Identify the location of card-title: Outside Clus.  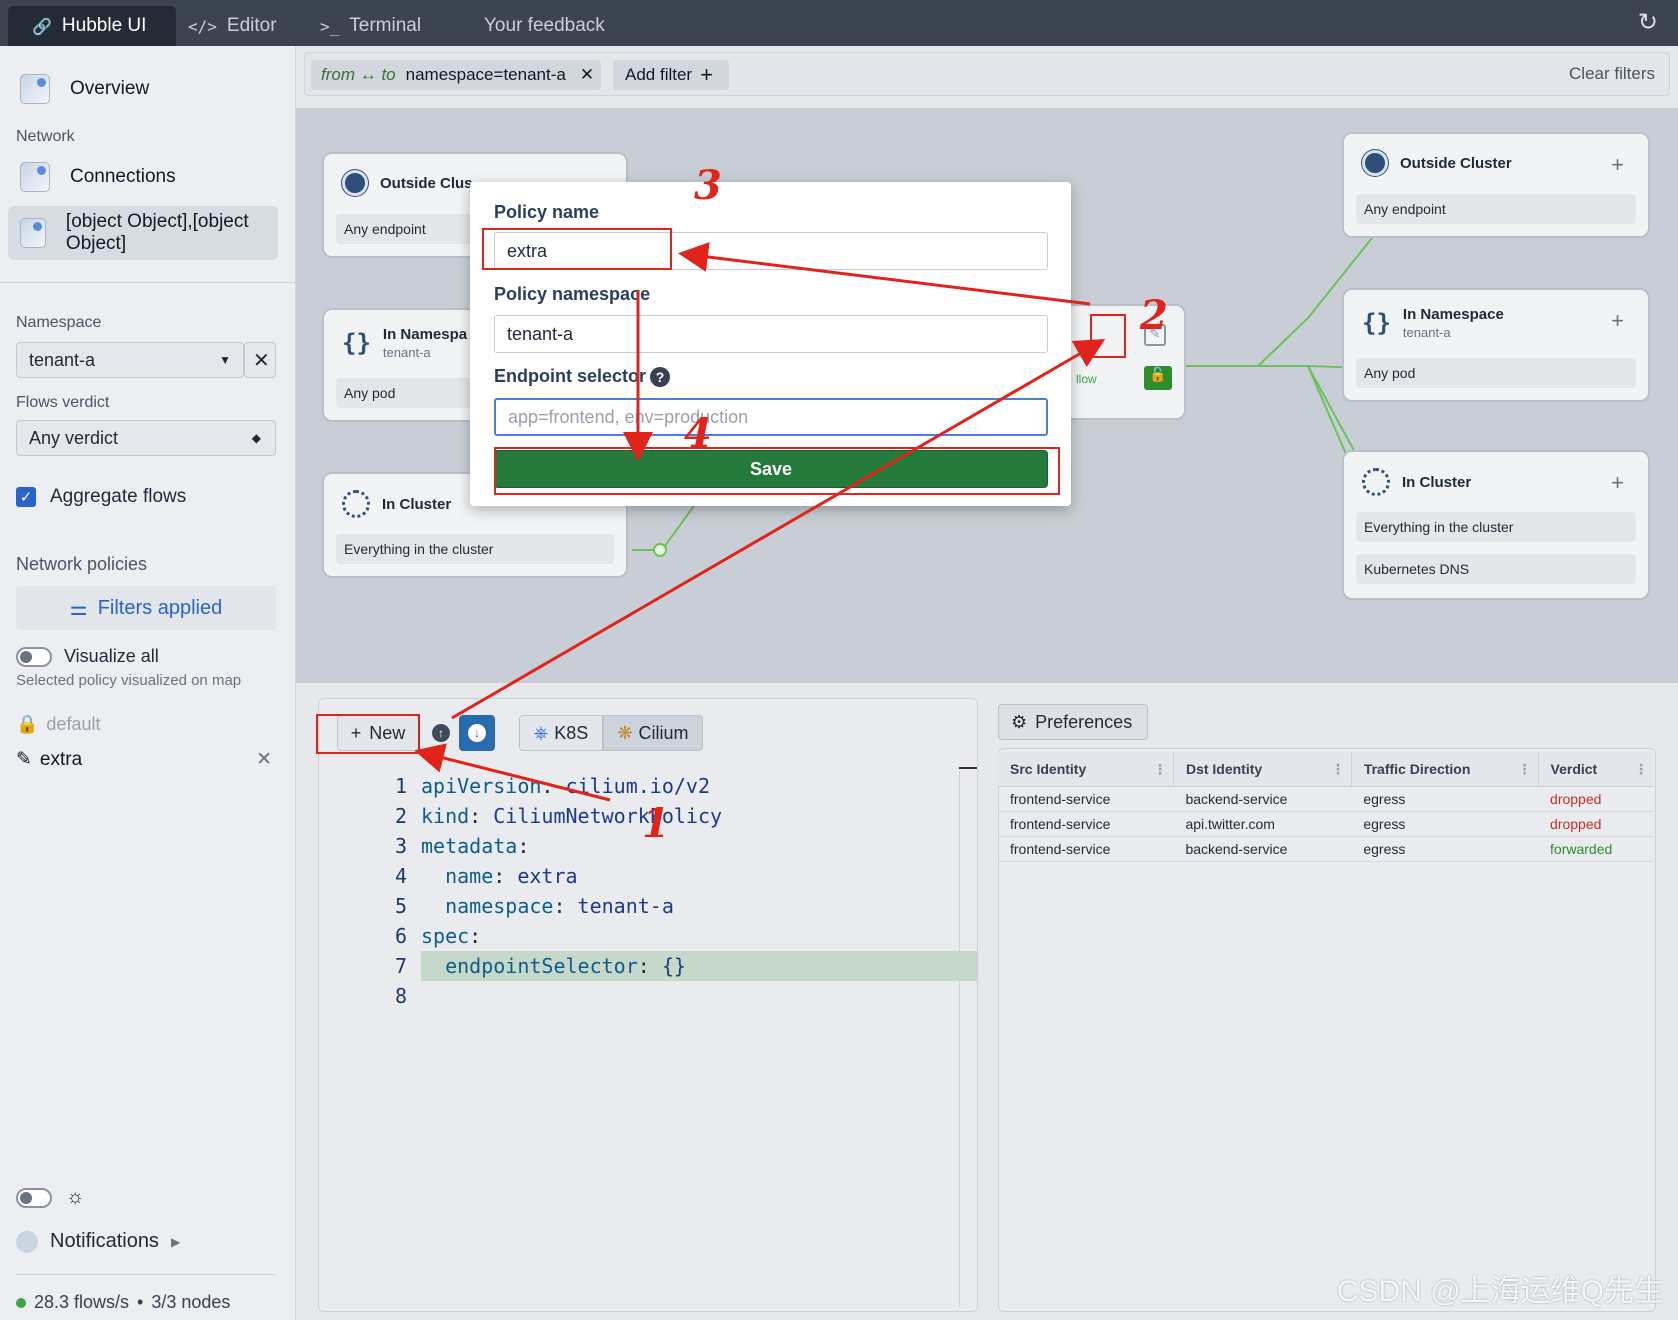
(426, 183).